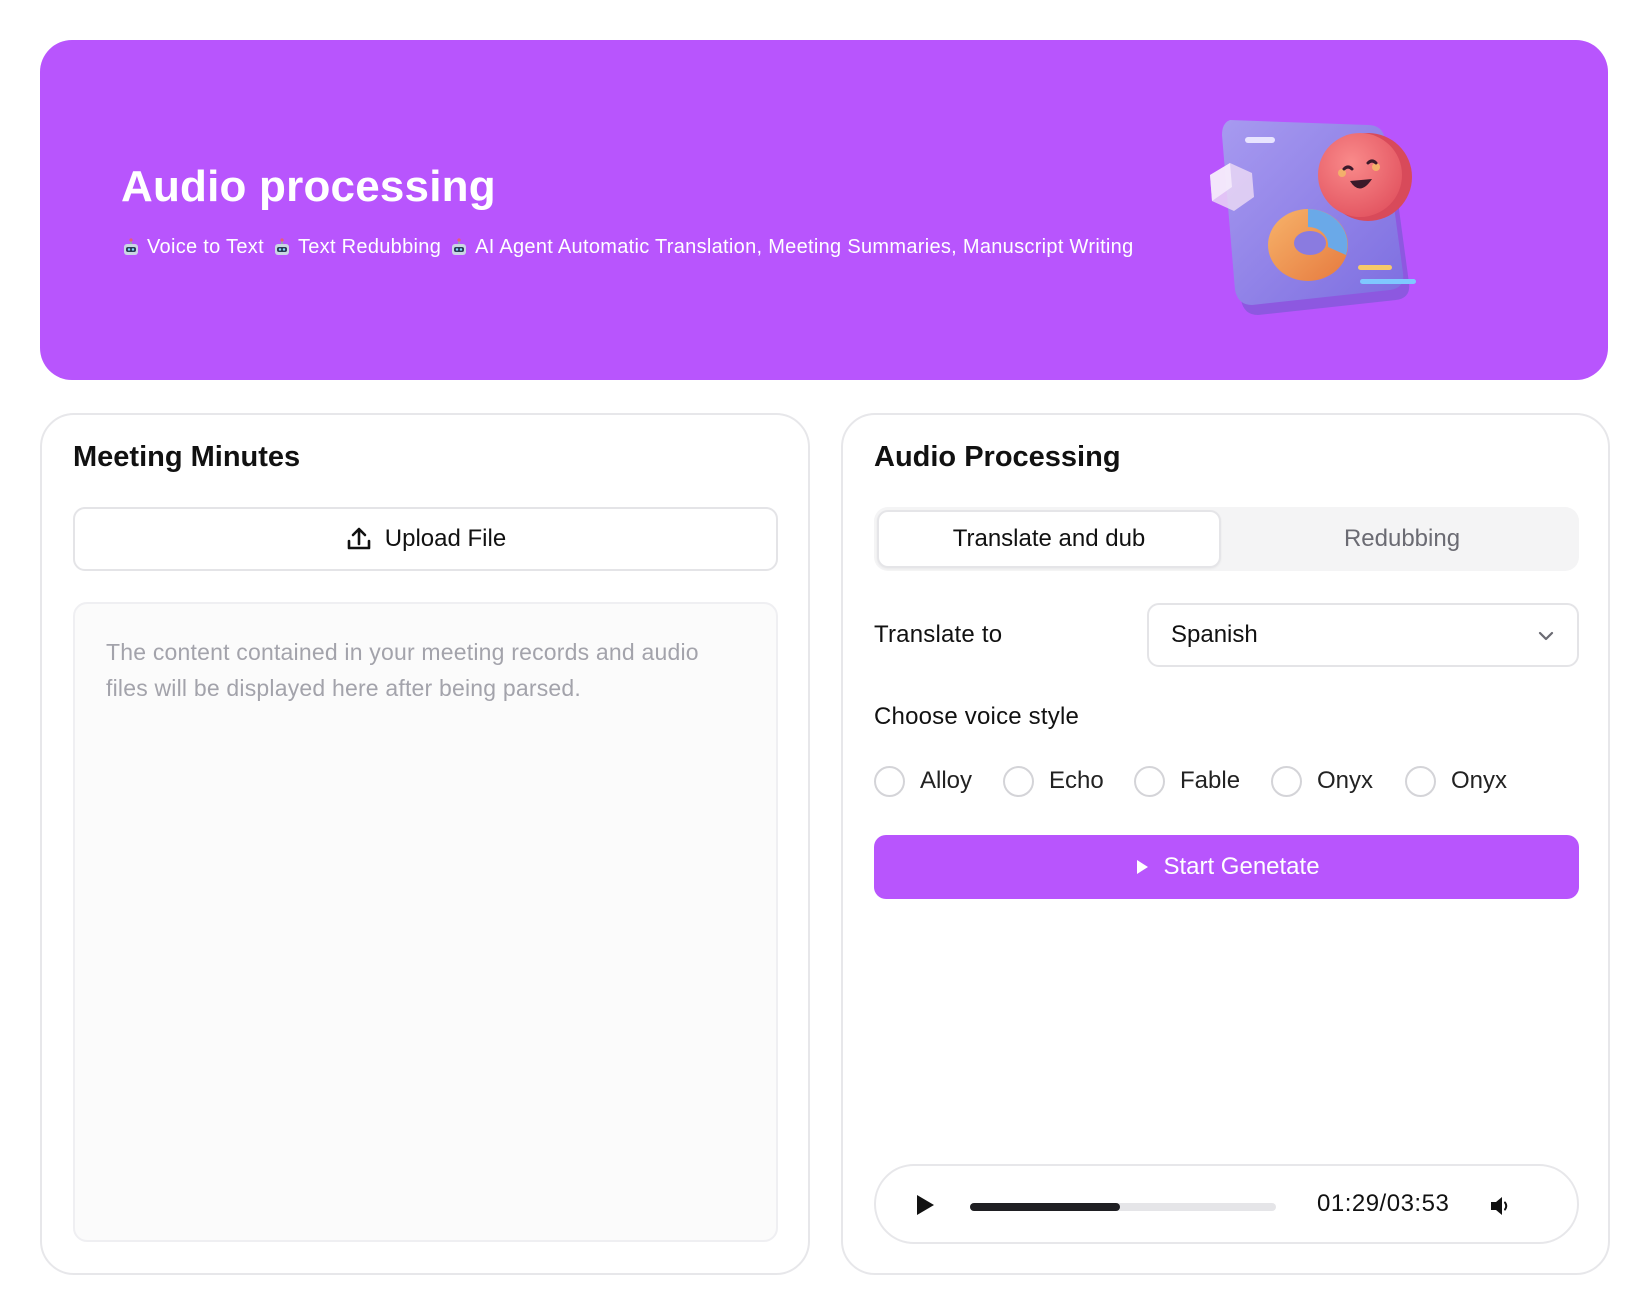 The height and width of the screenshot is (1296, 1648). What do you see at coordinates (1049, 539) in the screenshot?
I see `tab-translate-and-dub: Translate and dub` at bounding box center [1049, 539].